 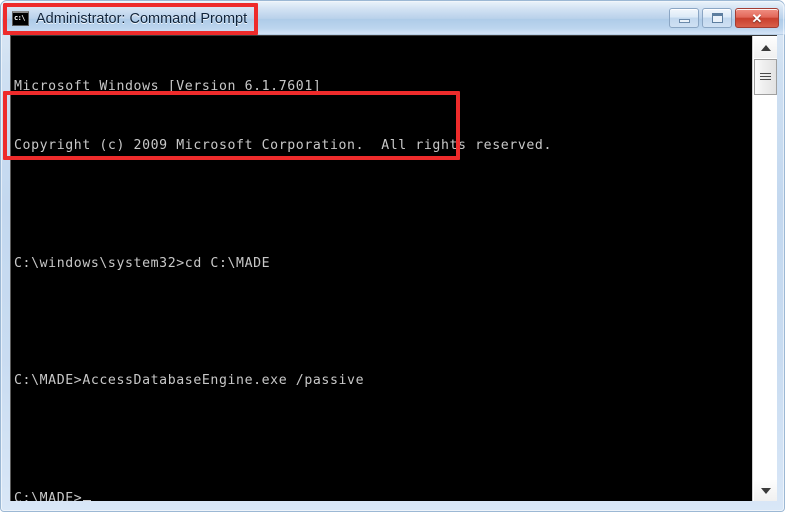 I want to click on scroll-down-button, so click(x=765, y=490).